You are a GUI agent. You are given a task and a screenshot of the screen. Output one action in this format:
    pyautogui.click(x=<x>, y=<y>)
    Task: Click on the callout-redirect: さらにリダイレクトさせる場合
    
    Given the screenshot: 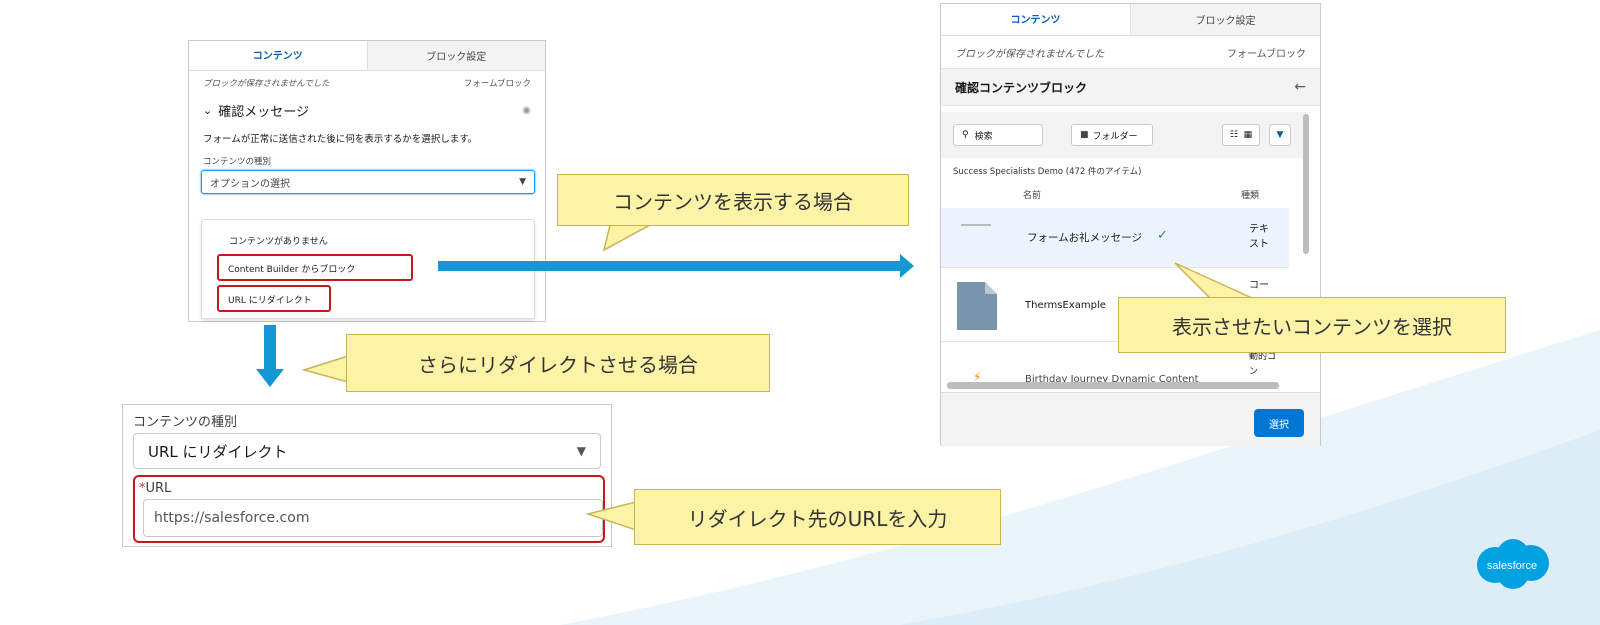 What is the action you would take?
    pyautogui.click(x=558, y=363)
    